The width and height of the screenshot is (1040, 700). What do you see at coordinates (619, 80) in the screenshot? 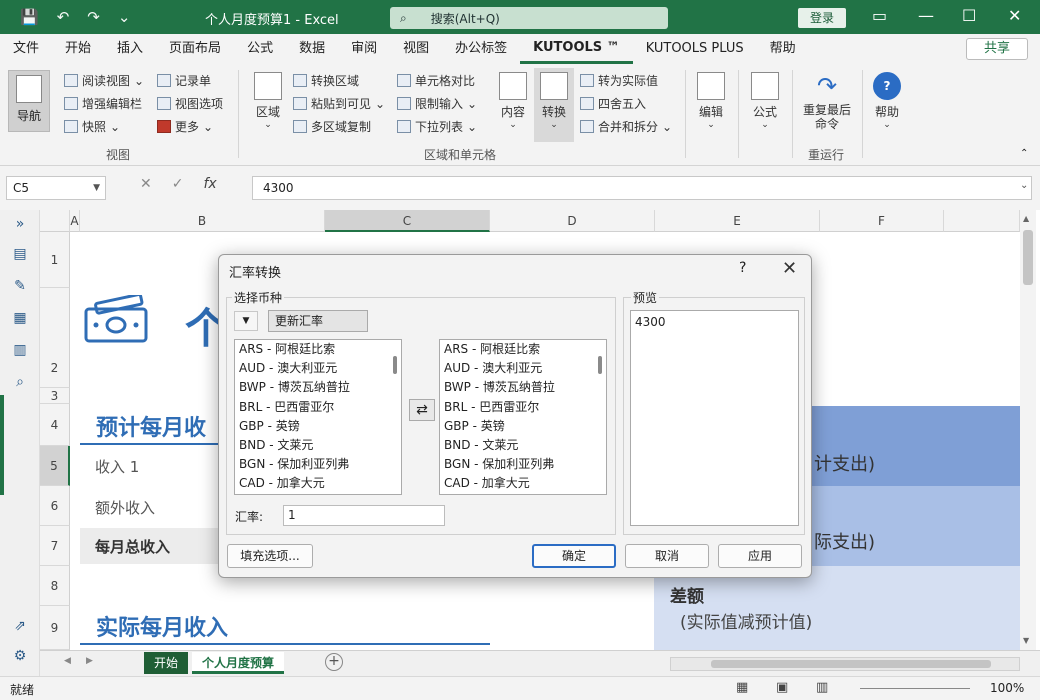
I see `to-actual-button: 转为实际值` at bounding box center [619, 80].